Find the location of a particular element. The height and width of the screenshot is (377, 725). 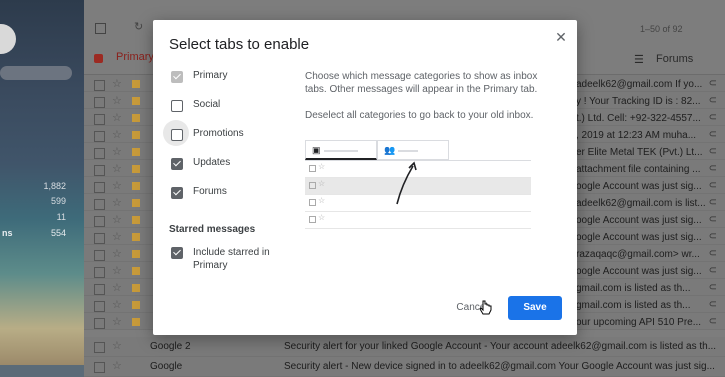

option-include-starred: Include starred in Primary is located at coordinates (232, 260).